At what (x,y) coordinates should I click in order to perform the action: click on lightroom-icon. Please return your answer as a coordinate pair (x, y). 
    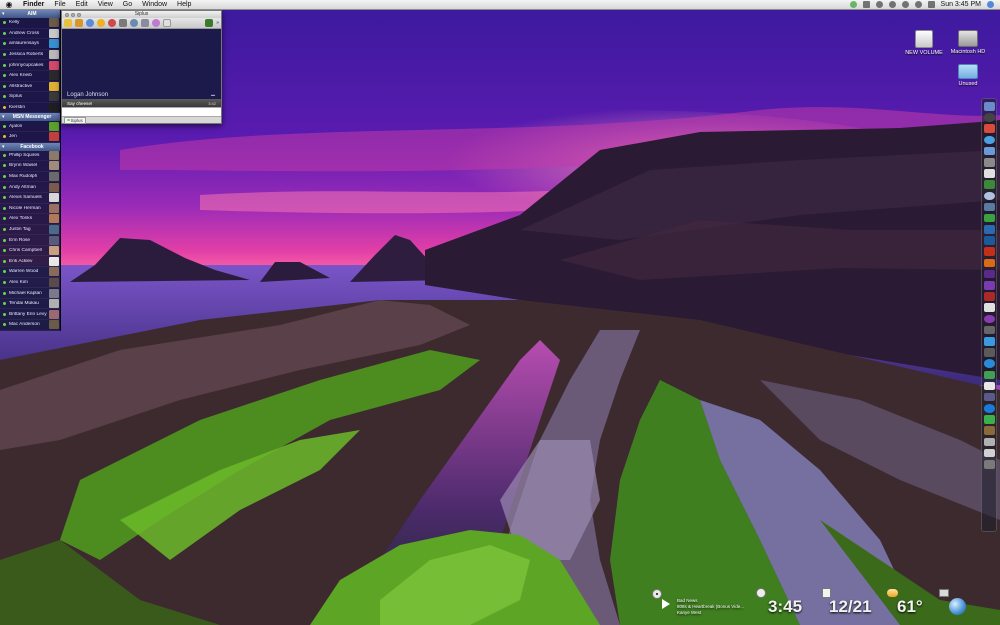
    Looking at the image, I should click on (989, 240).